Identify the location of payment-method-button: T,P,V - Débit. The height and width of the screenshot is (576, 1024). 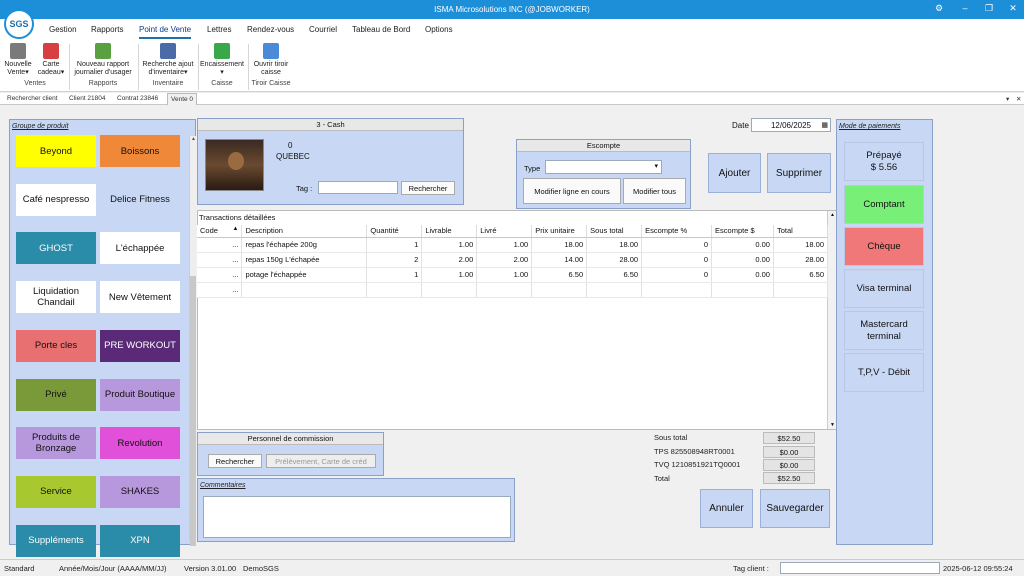
(884, 372).